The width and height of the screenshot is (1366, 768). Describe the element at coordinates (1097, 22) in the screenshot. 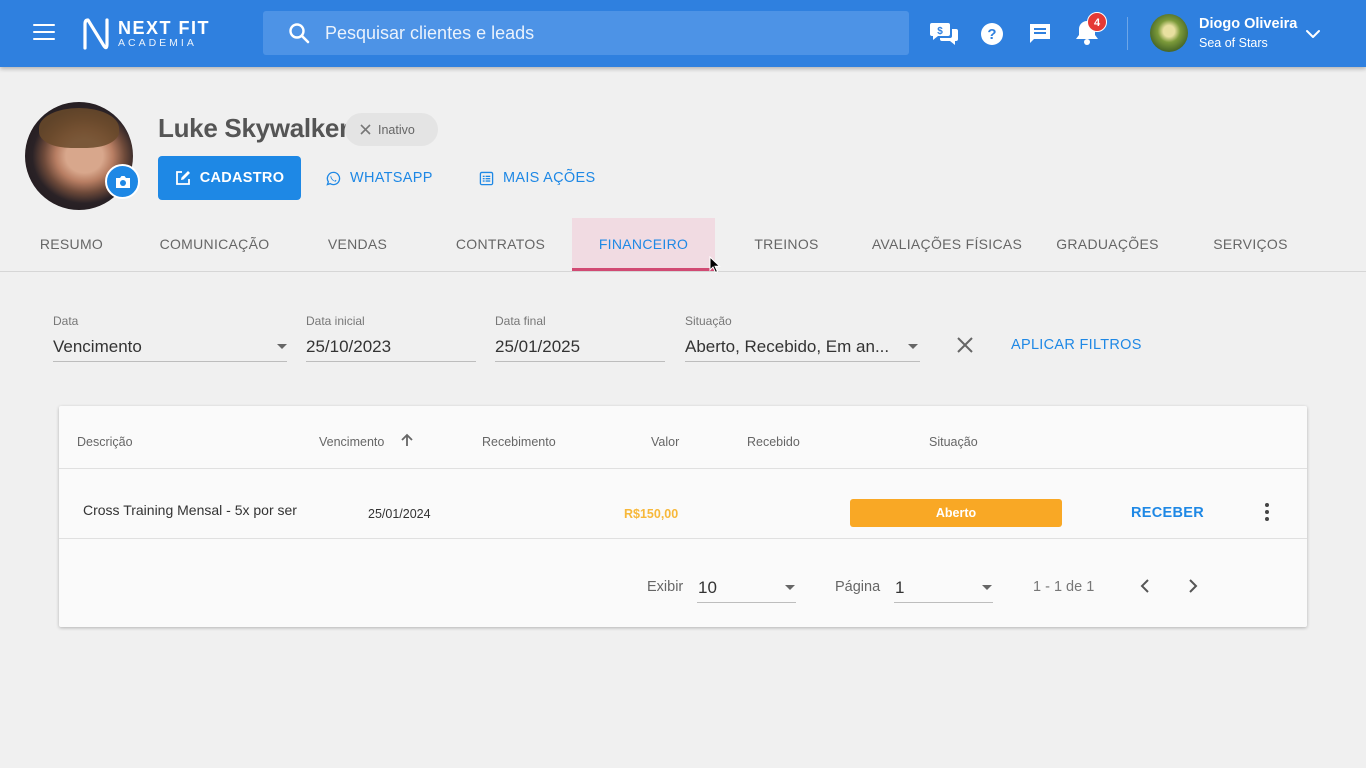

I see `notification-count-badge: 4` at that location.